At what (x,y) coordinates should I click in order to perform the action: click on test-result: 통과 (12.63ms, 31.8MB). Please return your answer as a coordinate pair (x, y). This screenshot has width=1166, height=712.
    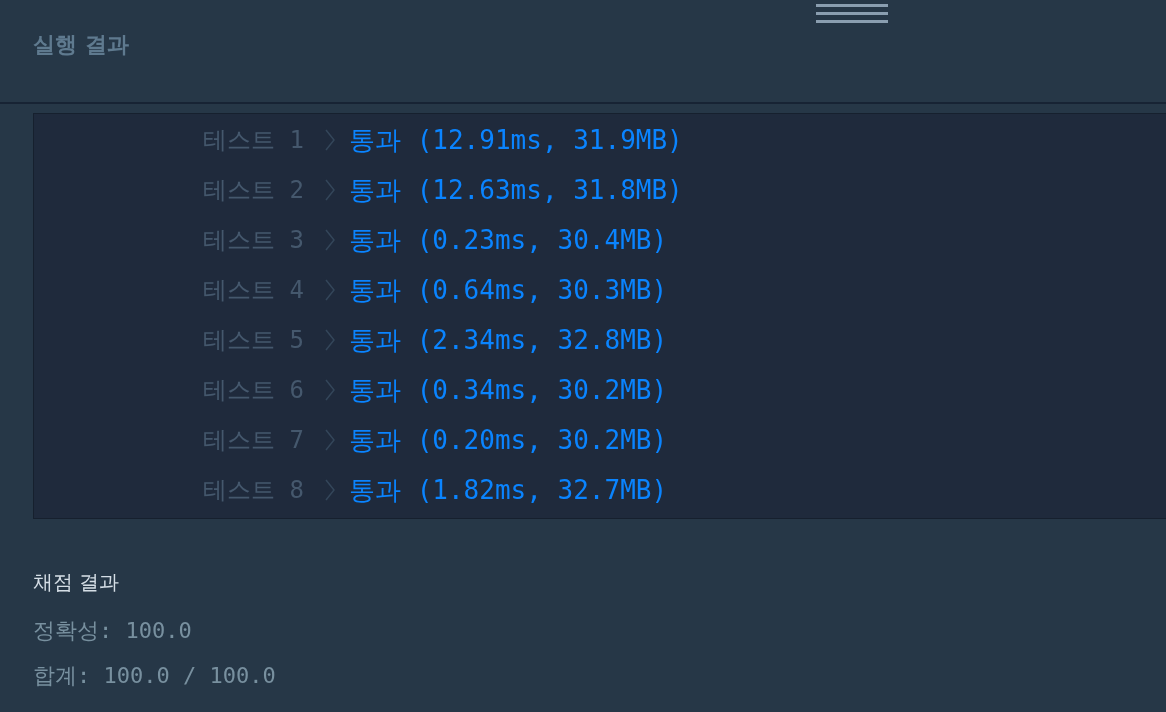
    Looking at the image, I should click on (516, 190).